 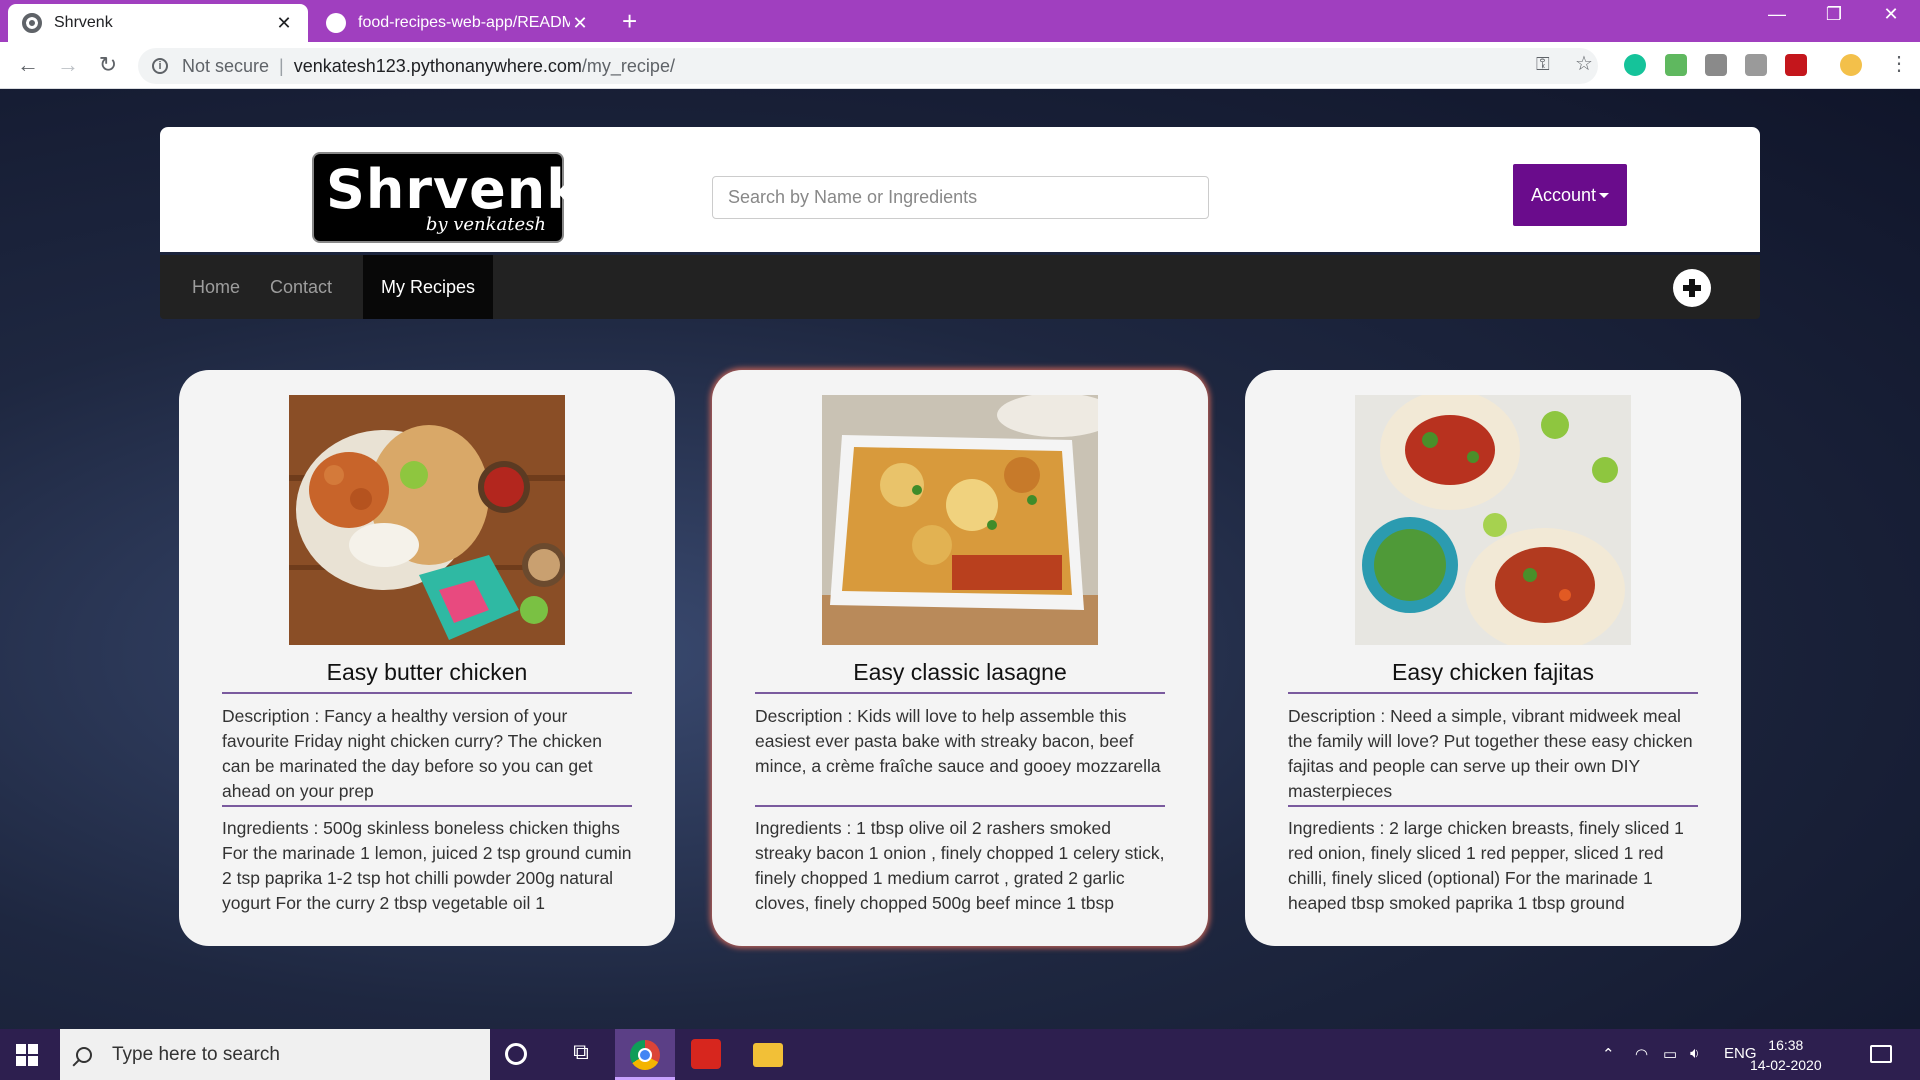 I want to click on file-explorer-icon, so click(x=768, y=1055).